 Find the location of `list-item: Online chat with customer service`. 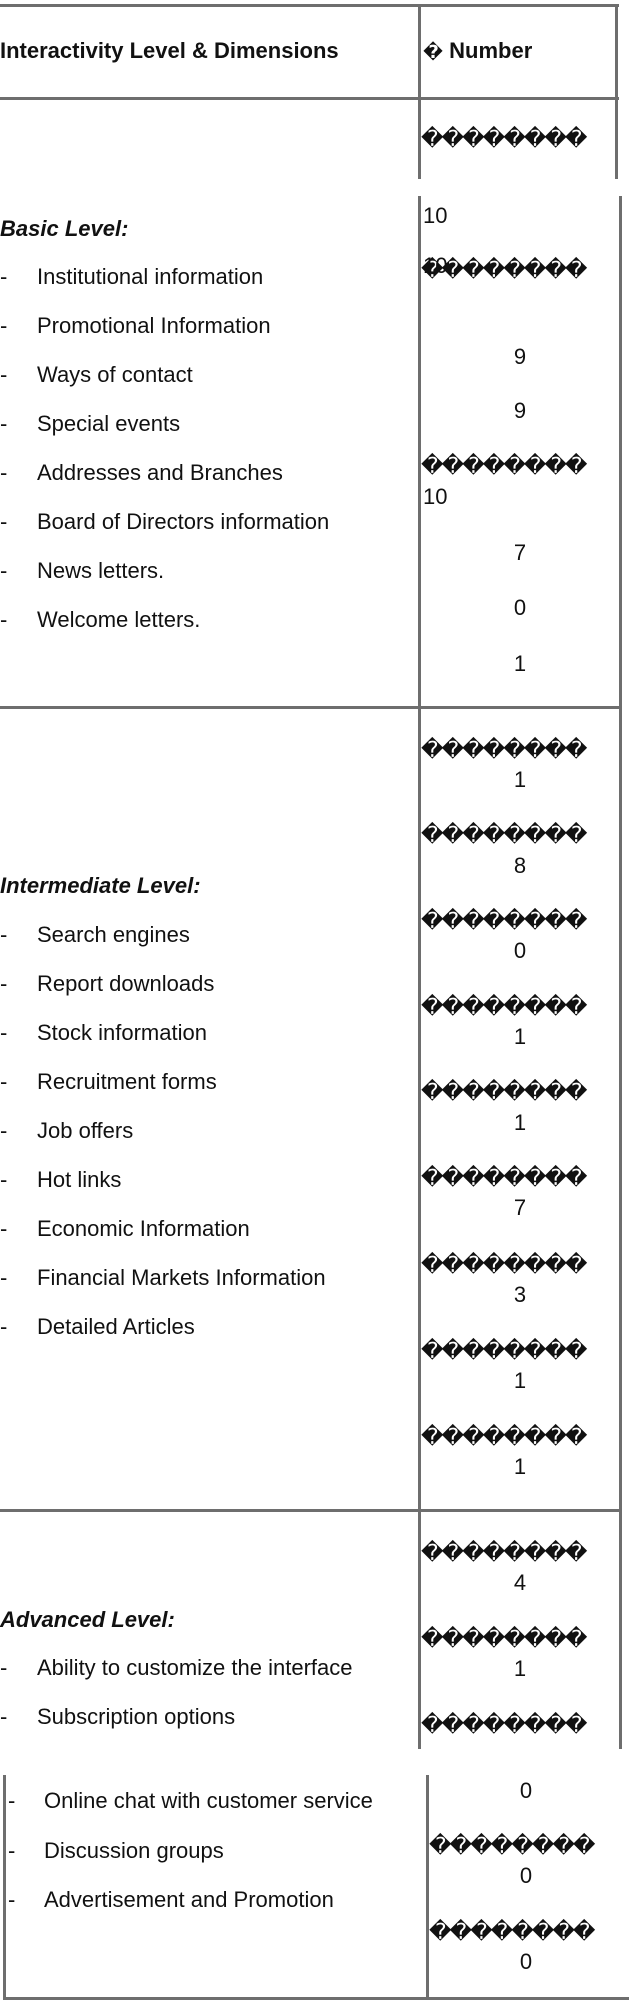

list-item: Online chat with customer service is located at coordinates (208, 1800).